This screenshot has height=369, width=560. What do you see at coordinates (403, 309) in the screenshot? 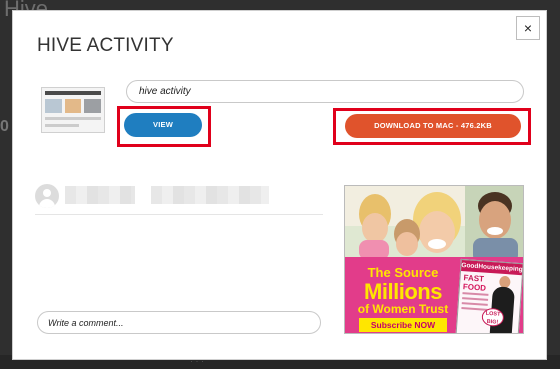
I see `ad-line-women: of Women Trust` at bounding box center [403, 309].